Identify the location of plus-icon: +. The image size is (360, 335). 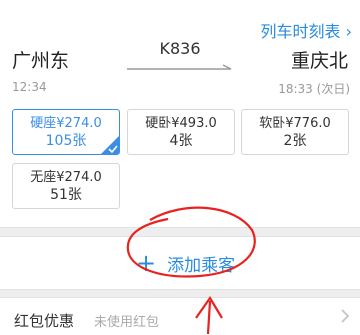
(146, 263).